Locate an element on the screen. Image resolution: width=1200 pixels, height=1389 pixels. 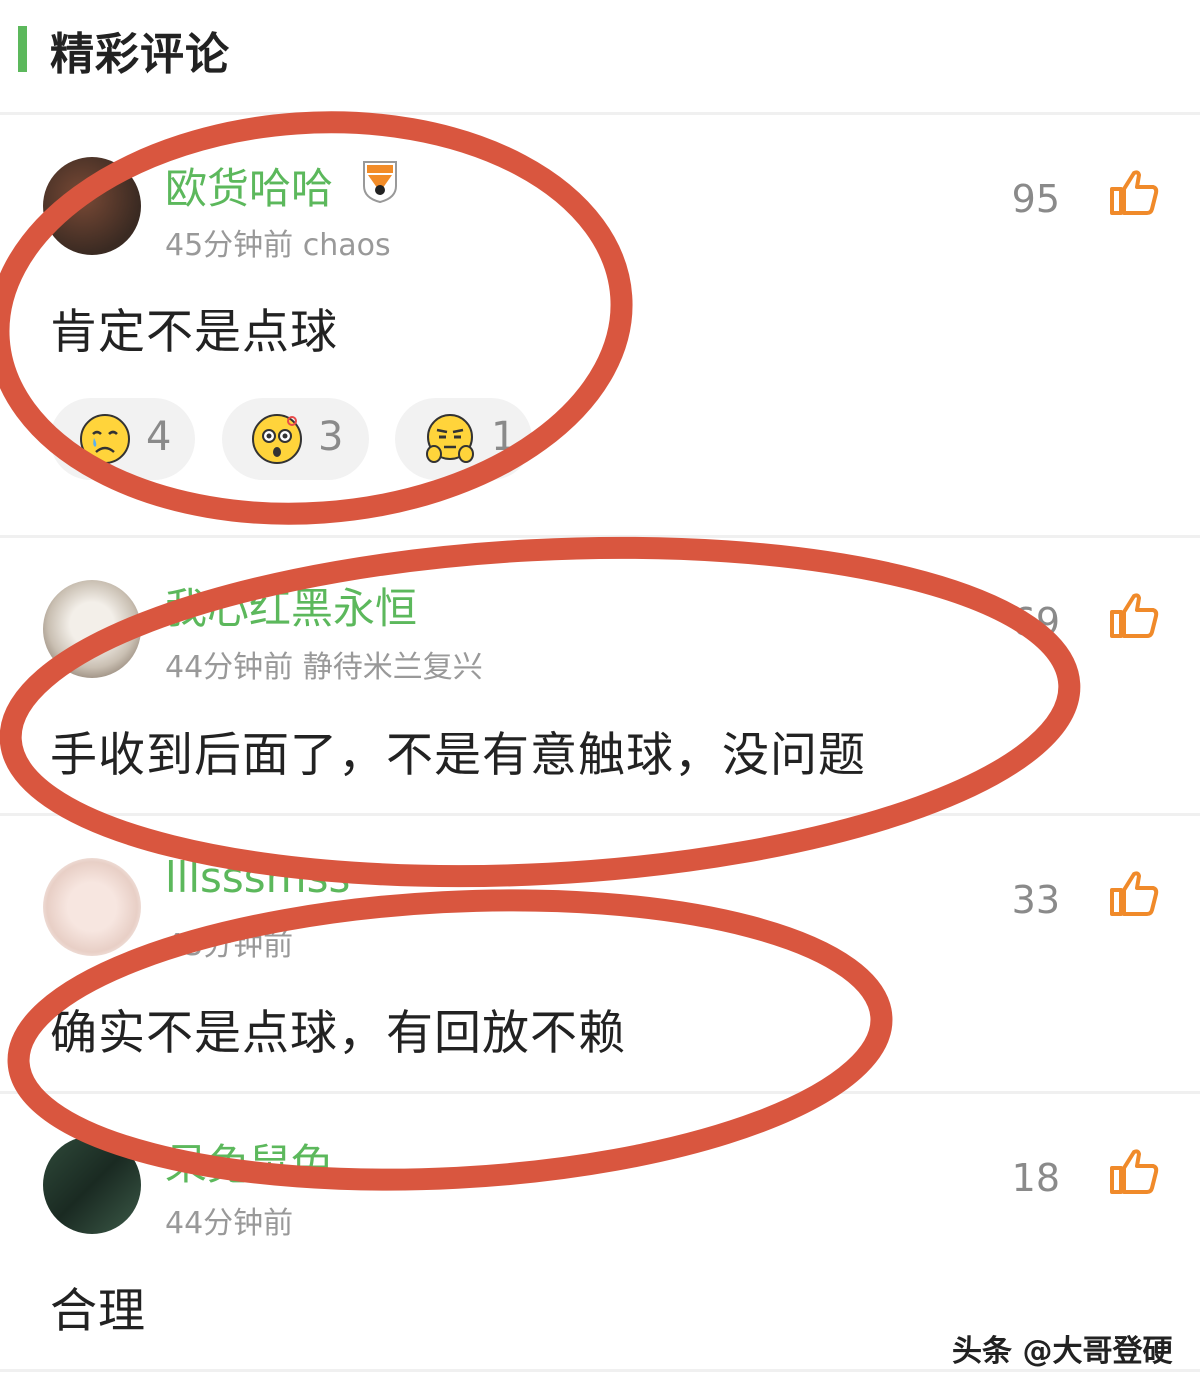
reaction-chip: 4 is located at coordinates (122, 439).